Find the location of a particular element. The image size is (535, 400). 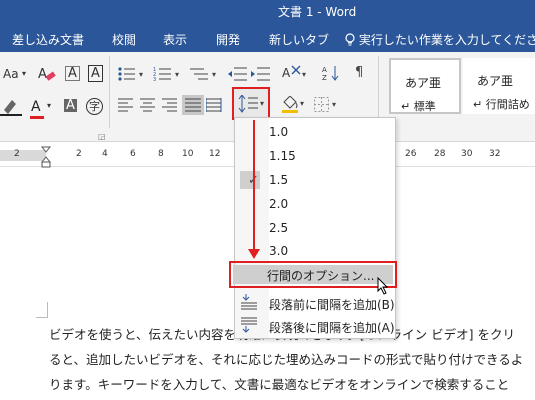

tab-mailings: 差し込み文書 is located at coordinates (48, 39).